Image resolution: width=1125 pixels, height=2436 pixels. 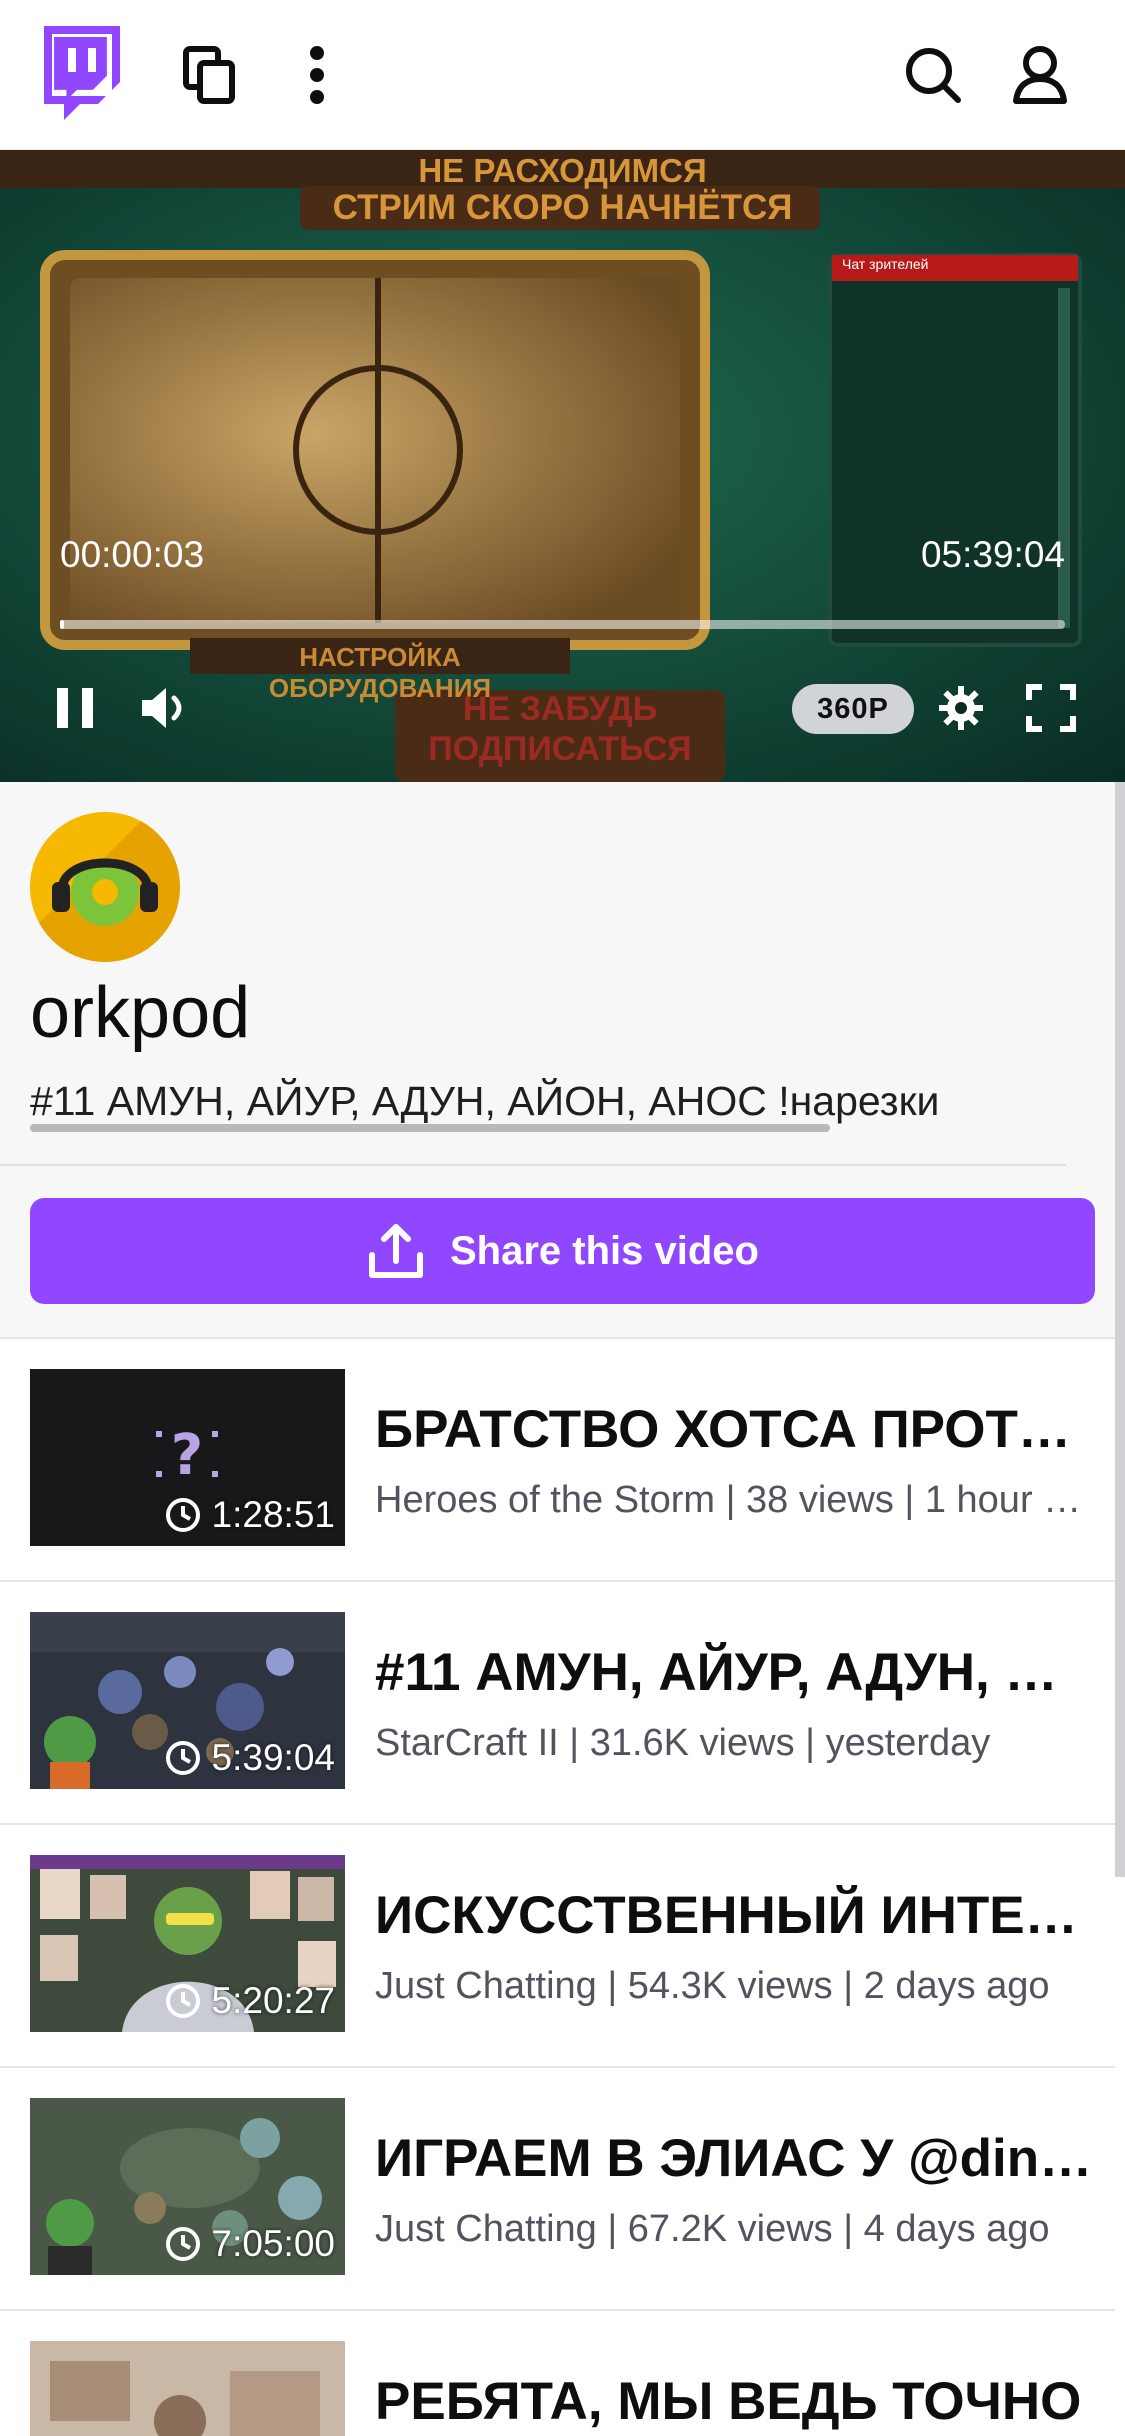 What do you see at coordinates (273, 2243) in the screenshot?
I see `duration-text: 7:05:00` at bounding box center [273, 2243].